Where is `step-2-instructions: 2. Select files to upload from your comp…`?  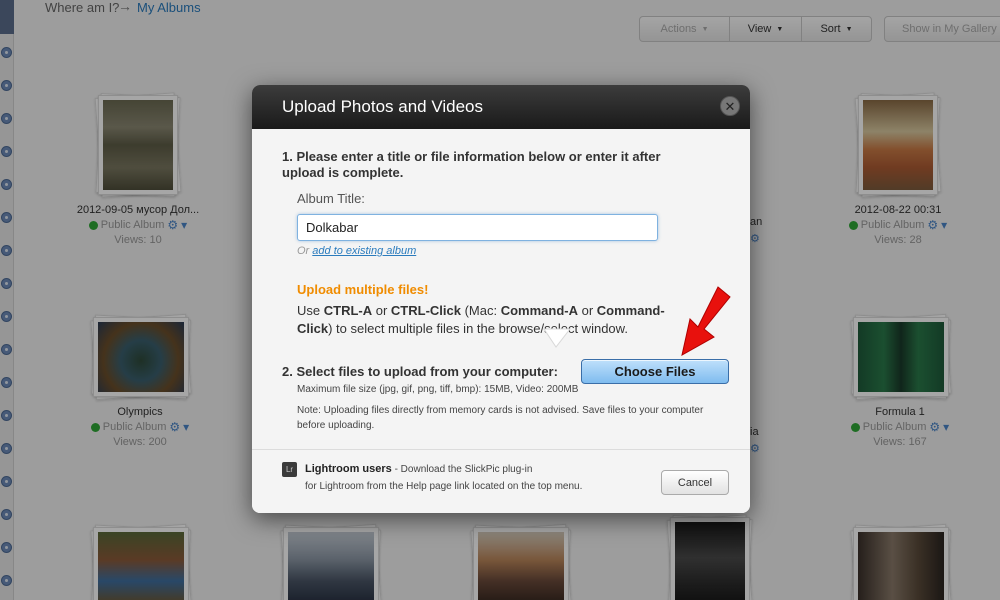
step-2-instructions: 2. Select files to upload from your comp… is located at coordinates (420, 371).